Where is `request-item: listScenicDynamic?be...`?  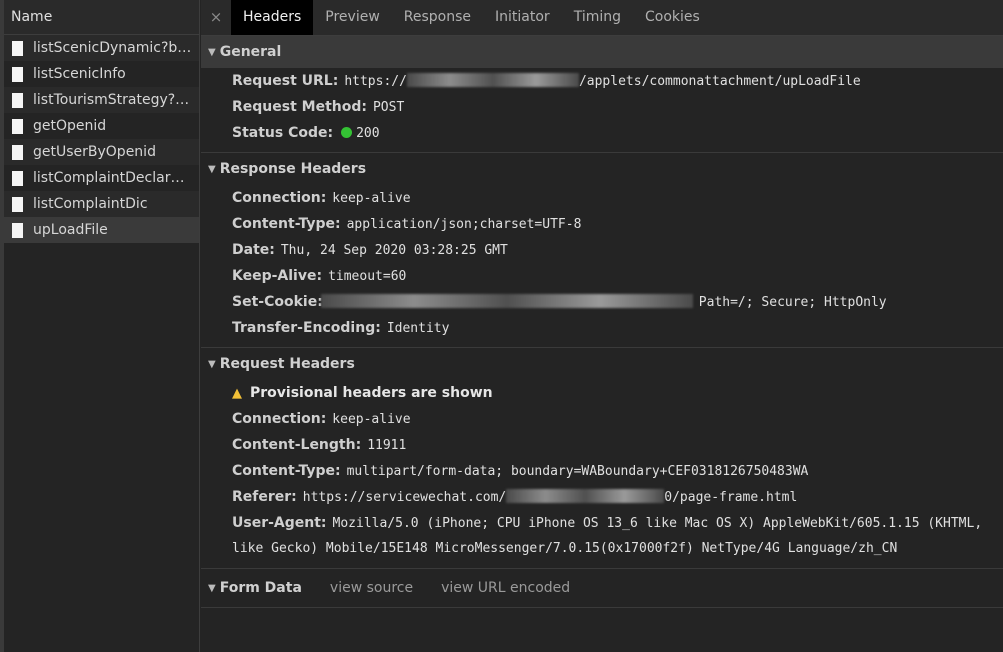 request-item: listScenicDynamic?be... is located at coordinates (101, 48).